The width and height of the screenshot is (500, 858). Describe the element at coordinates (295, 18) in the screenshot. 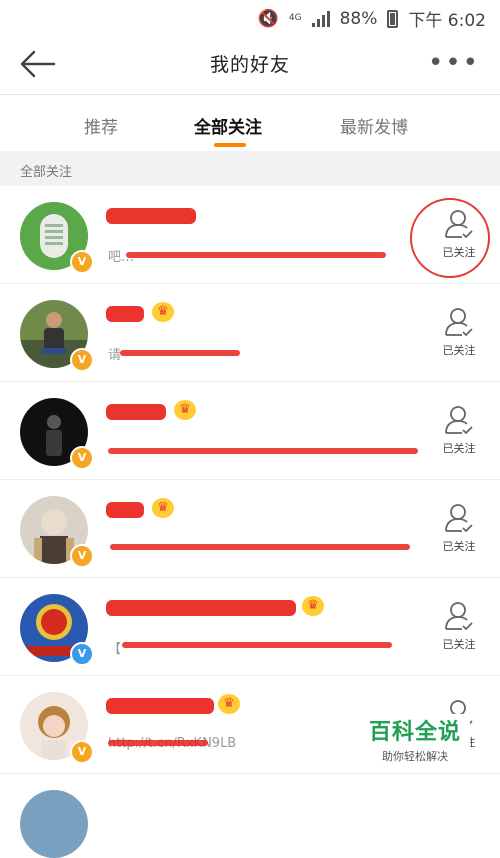

I see `network-type: 4G` at that location.